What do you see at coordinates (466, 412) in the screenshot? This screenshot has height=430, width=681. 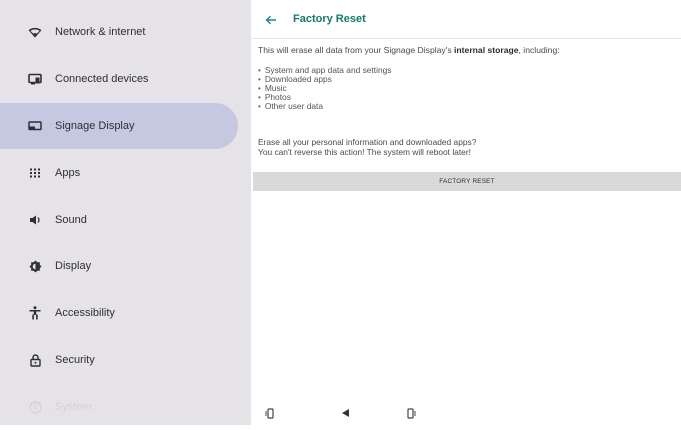 I see `system-nav-bar` at bounding box center [466, 412].